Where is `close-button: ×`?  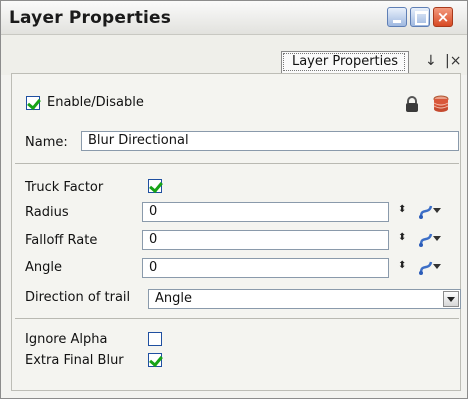
close-button: × is located at coordinates (443, 17).